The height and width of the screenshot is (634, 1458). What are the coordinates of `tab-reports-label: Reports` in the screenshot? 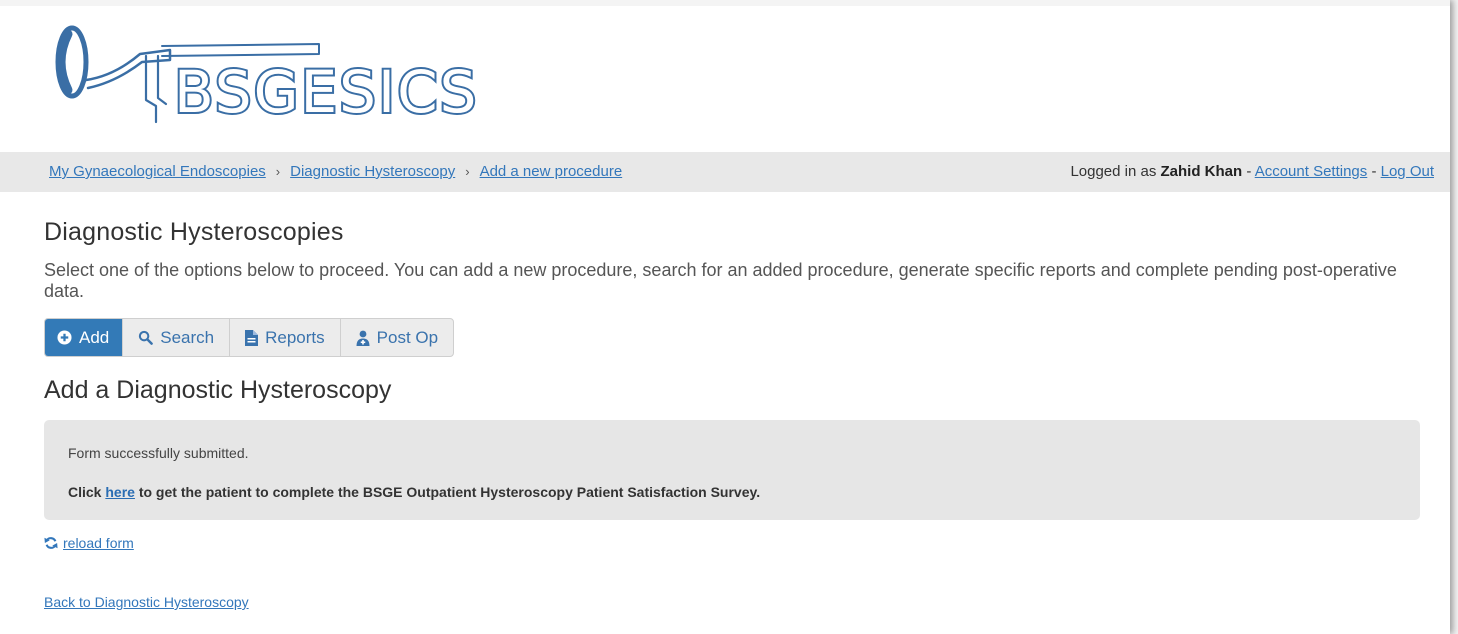 It's located at (295, 337).